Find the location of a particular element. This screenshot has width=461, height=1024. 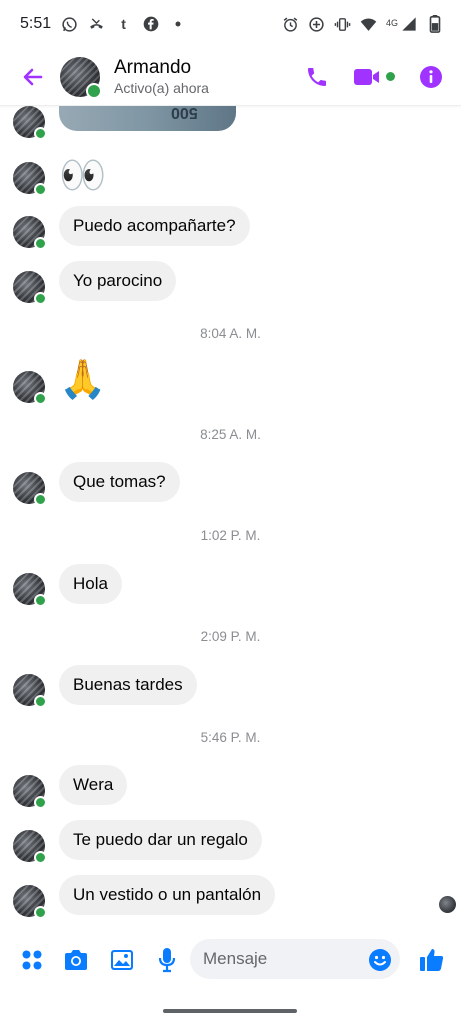

more-actions-button is located at coordinates (32, 960).